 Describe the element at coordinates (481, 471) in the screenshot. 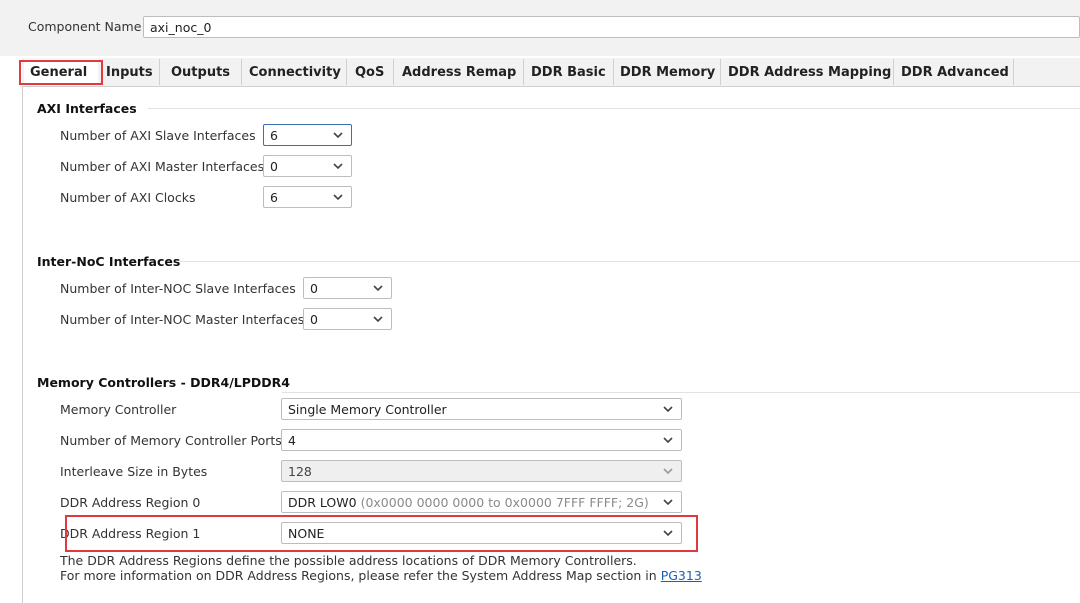

I see `interleave-size-select: 128` at that location.